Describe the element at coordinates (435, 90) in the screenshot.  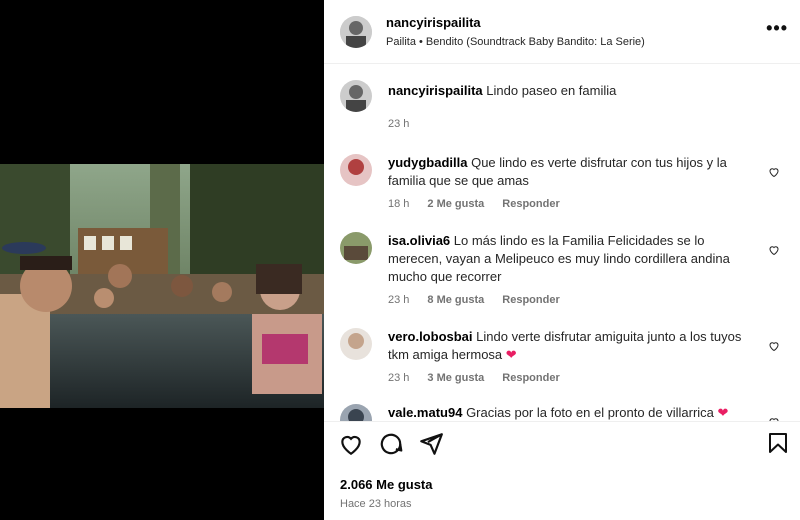
I see `caption-username: nancyirispailita` at that location.